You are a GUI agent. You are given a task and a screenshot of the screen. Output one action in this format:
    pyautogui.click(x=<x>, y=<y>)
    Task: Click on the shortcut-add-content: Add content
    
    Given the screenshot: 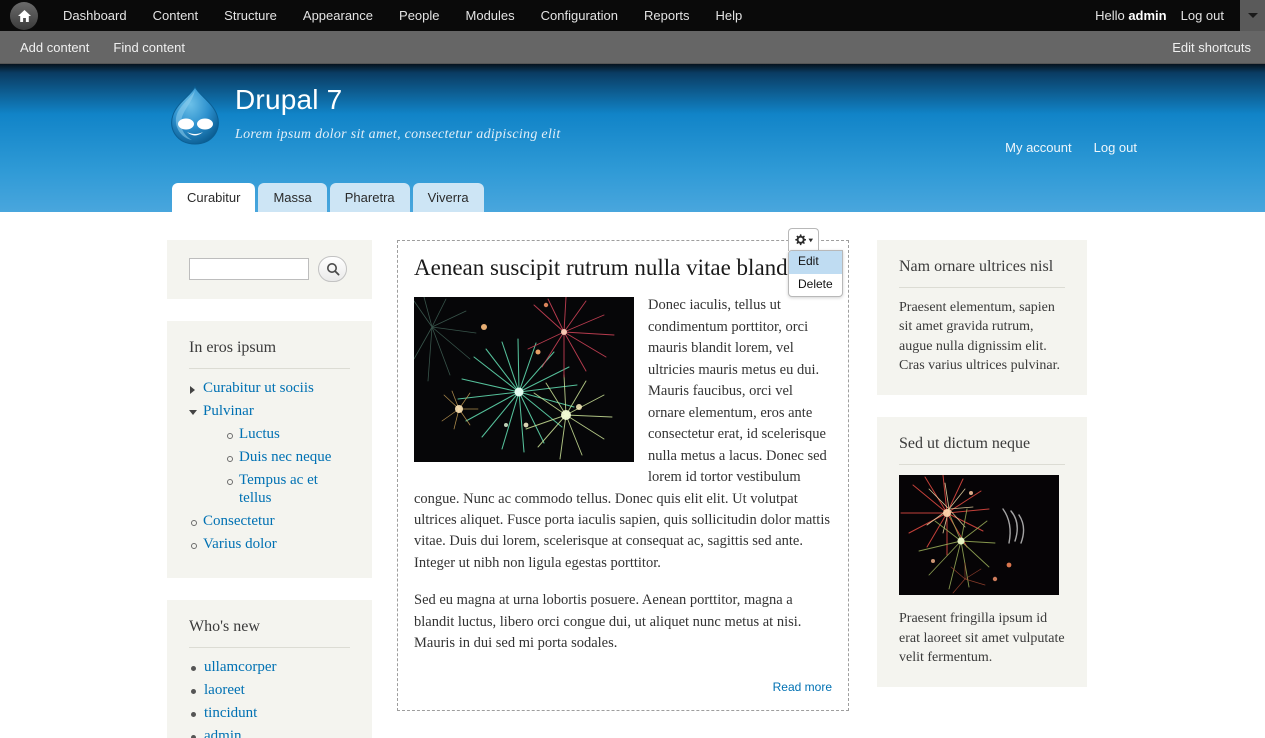 What is the action you would take?
    pyautogui.click(x=54, y=47)
    